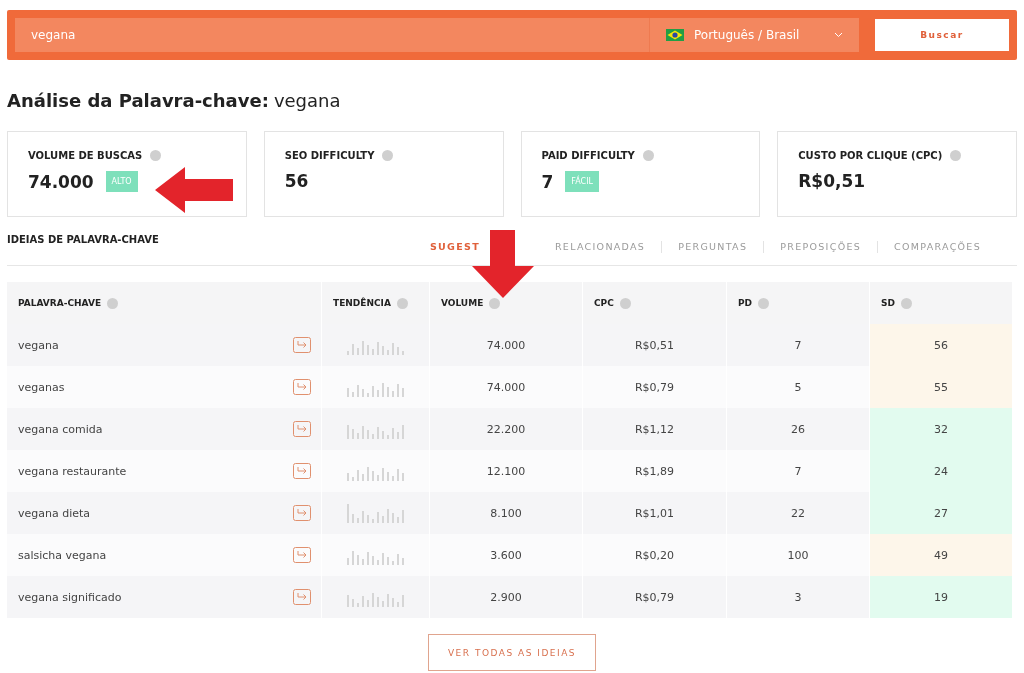 The height and width of the screenshot is (673, 1024). Describe the element at coordinates (821, 247) in the screenshot. I see `tab: PREPOSIÇÕES` at that location.